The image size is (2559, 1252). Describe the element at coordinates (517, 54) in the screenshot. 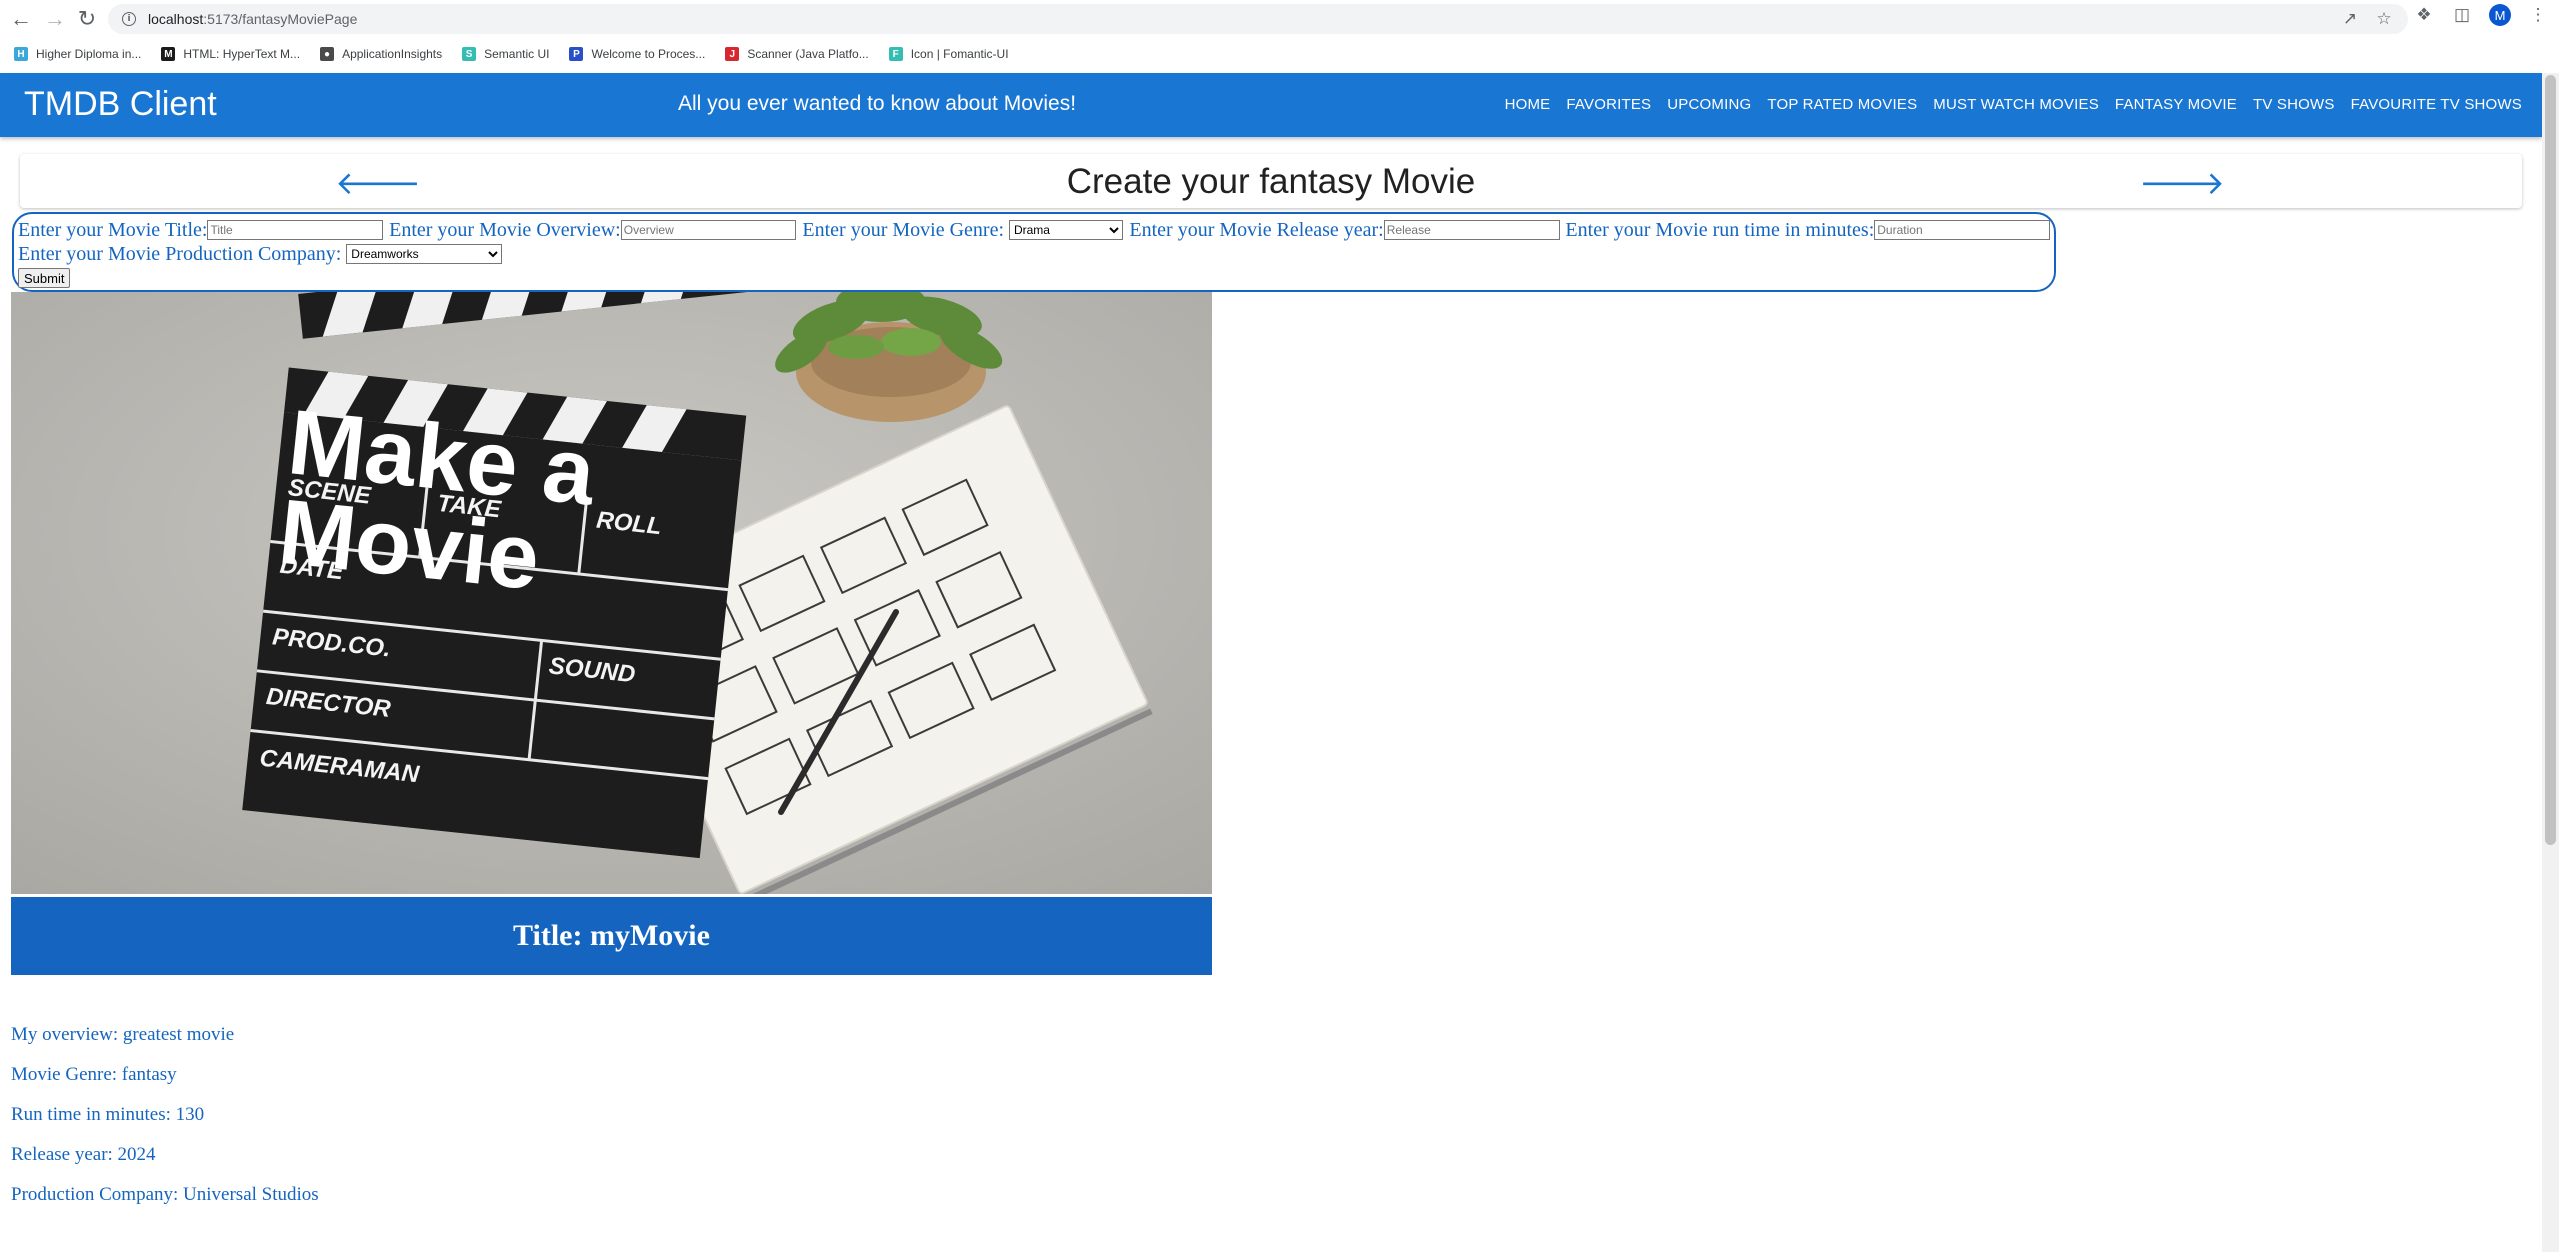

I see `bookmark-label: Semantic UI` at that location.